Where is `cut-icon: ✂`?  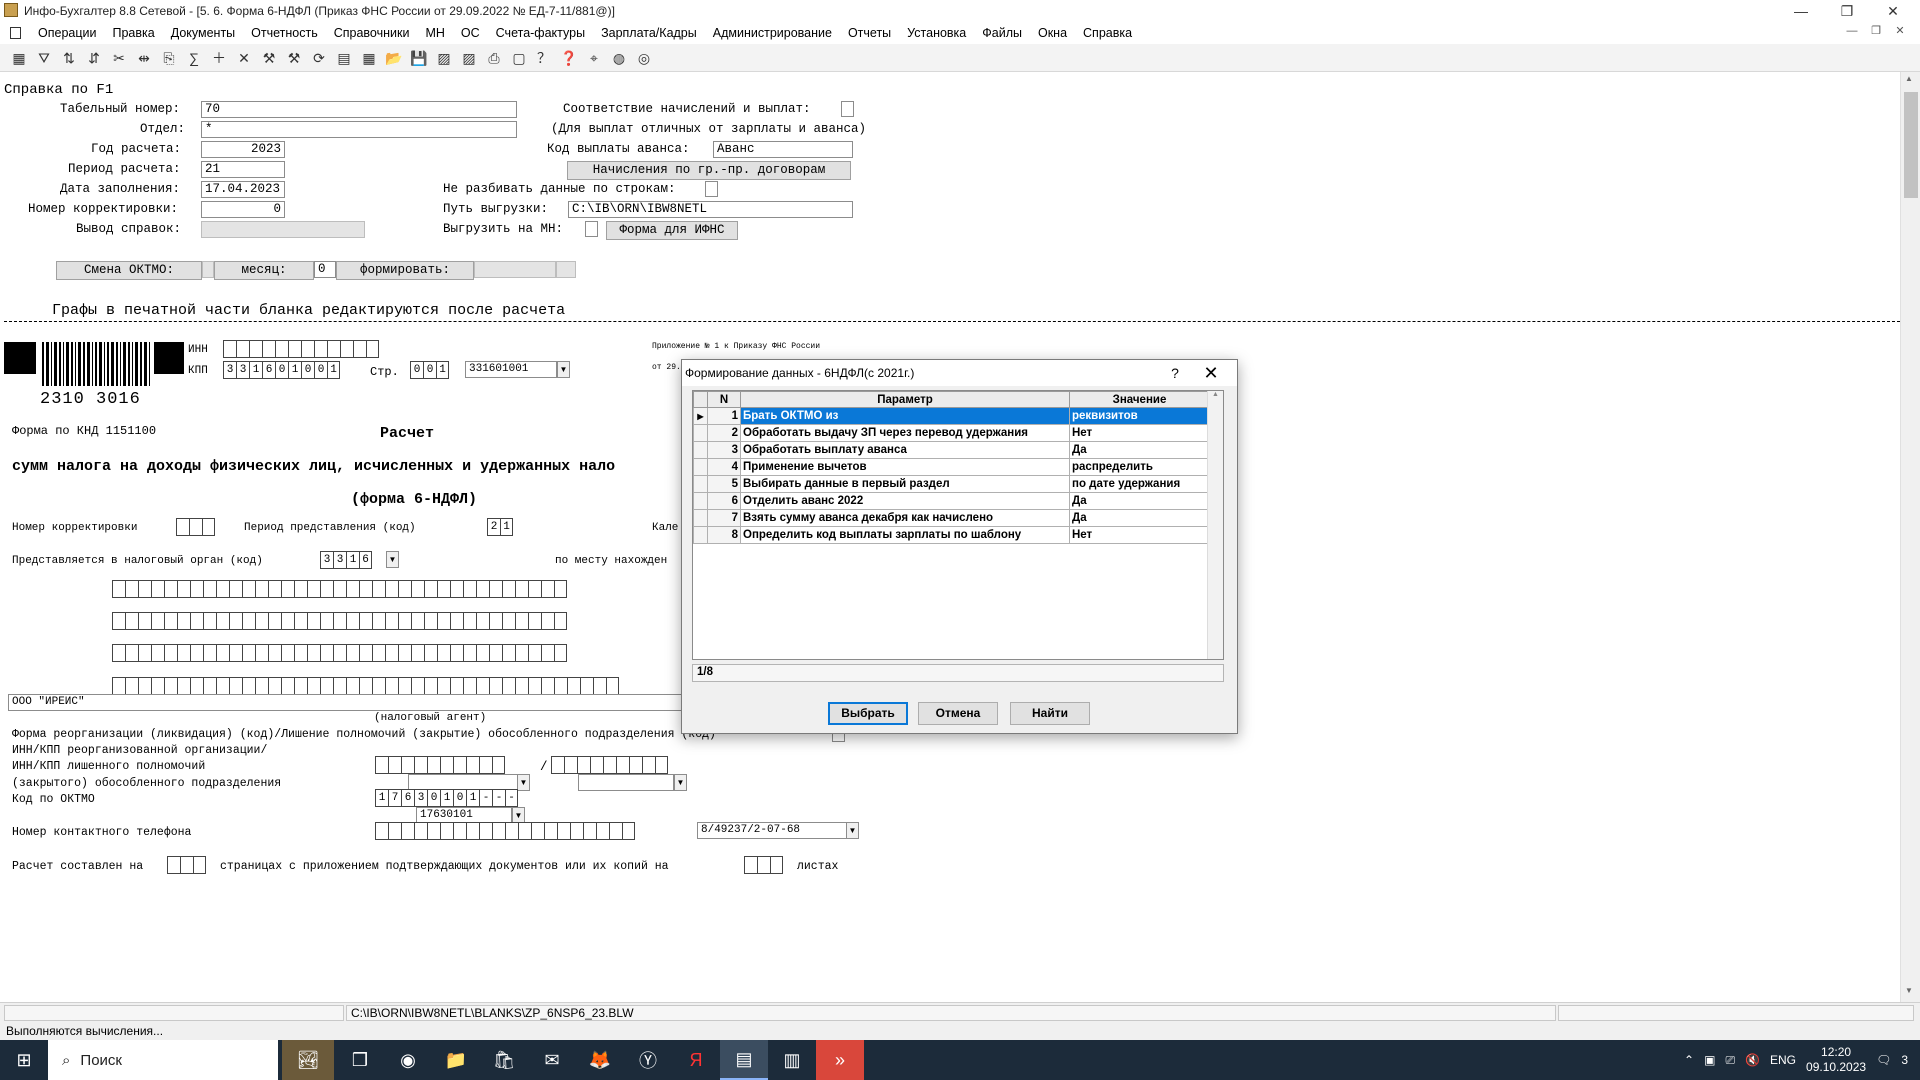
cut-icon: ✂ is located at coordinates (119, 58).